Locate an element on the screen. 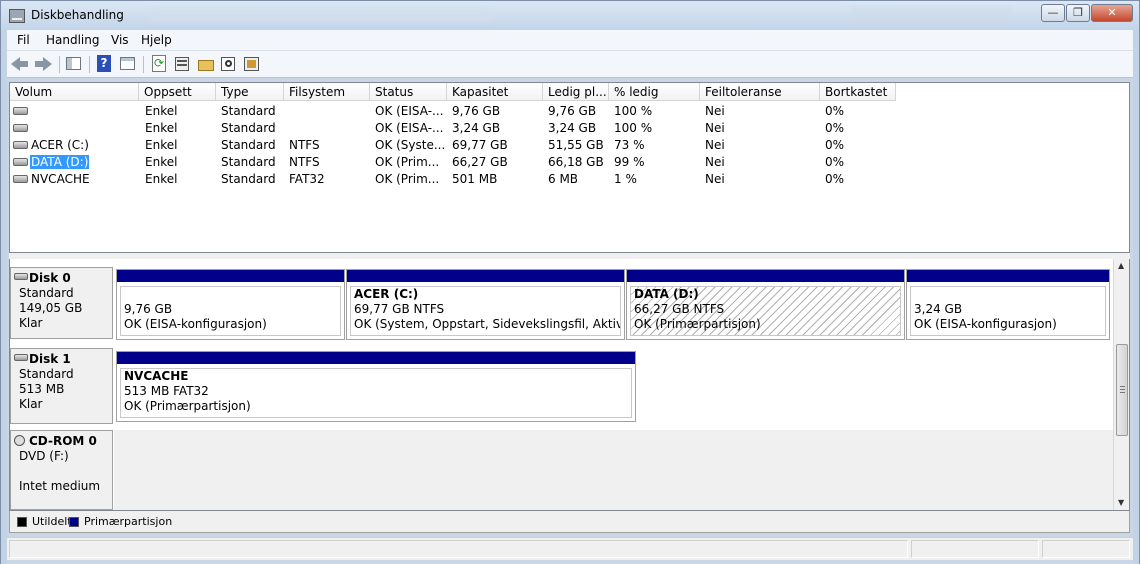 The width and height of the screenshot is (1140, 564). scroll-thumb is located at coordinates (1122, 390).